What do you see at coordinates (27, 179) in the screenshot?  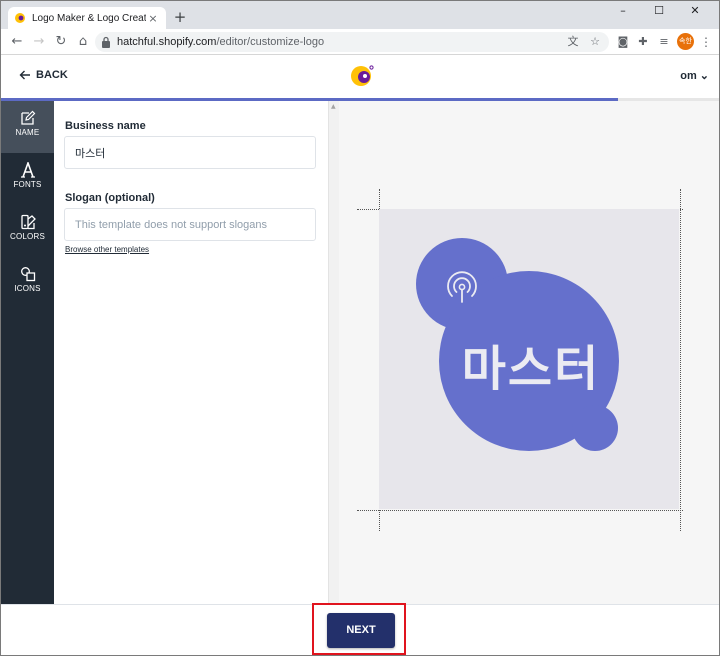 I see `sidebar-item-fonts: FONTS` at bounding box center [27, 179].